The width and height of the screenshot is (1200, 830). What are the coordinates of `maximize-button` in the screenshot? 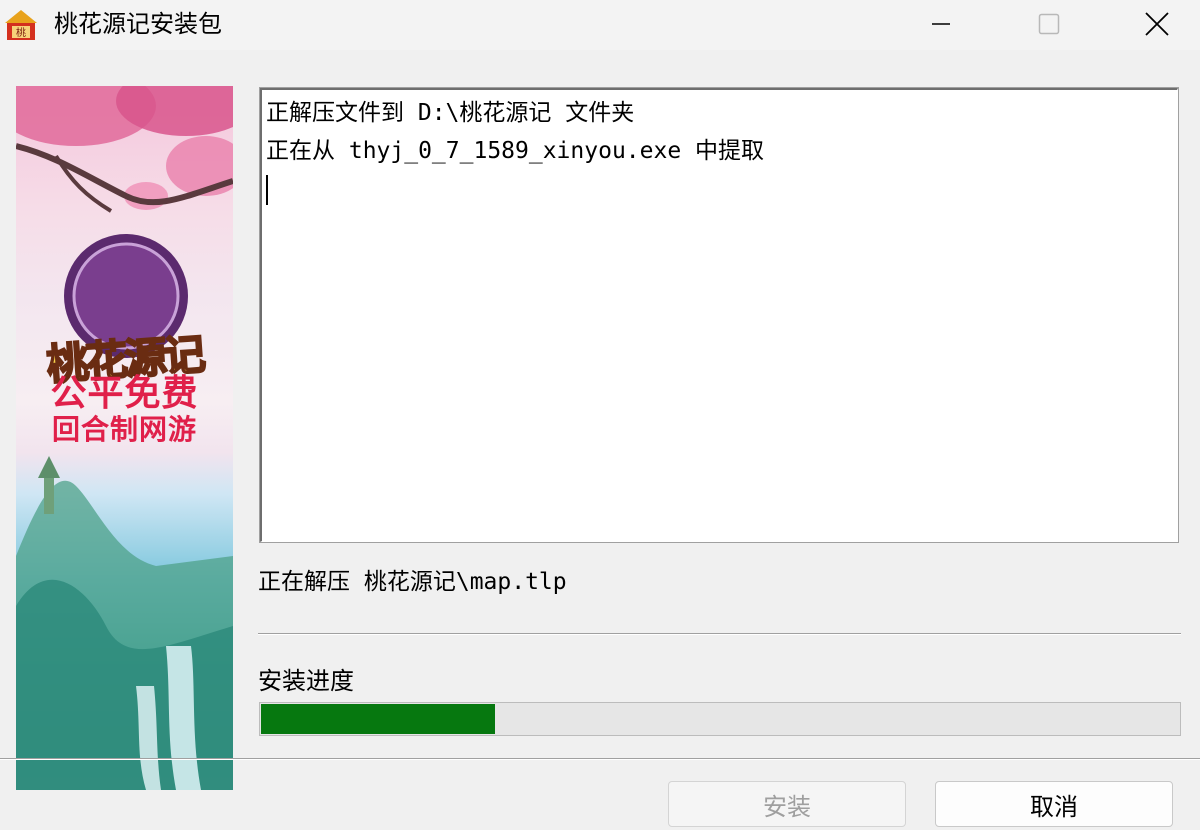 It's located at (1049, 24).